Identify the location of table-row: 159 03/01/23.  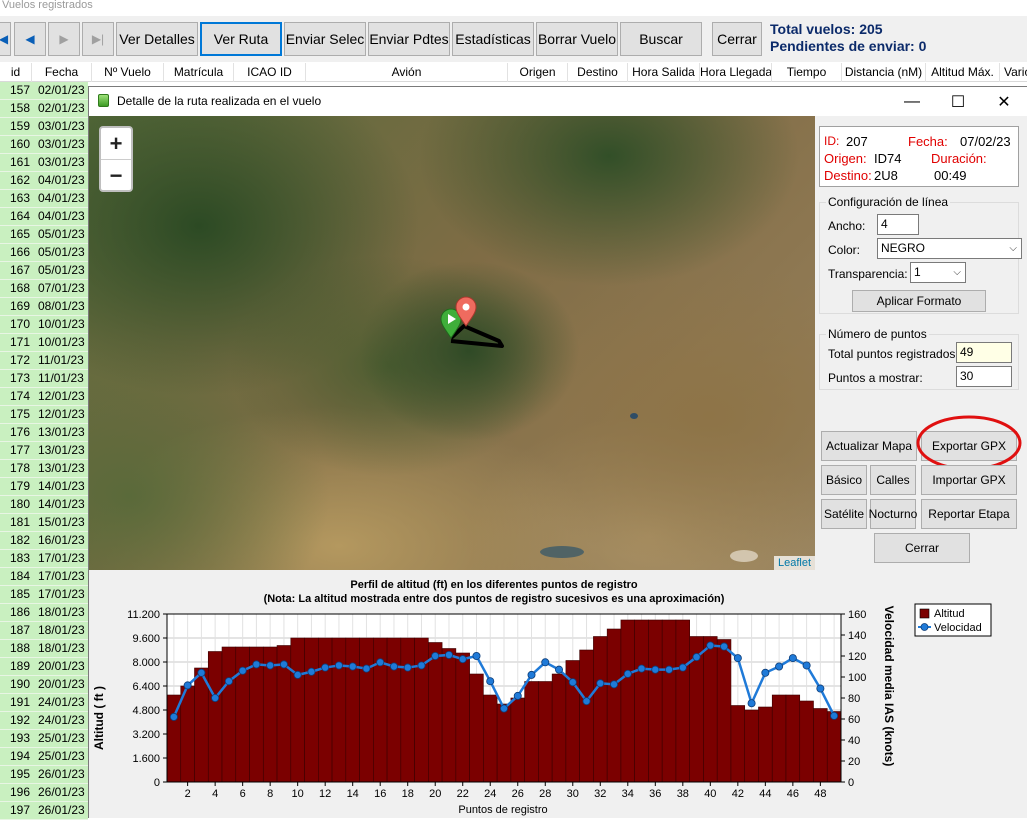
(44, 127).